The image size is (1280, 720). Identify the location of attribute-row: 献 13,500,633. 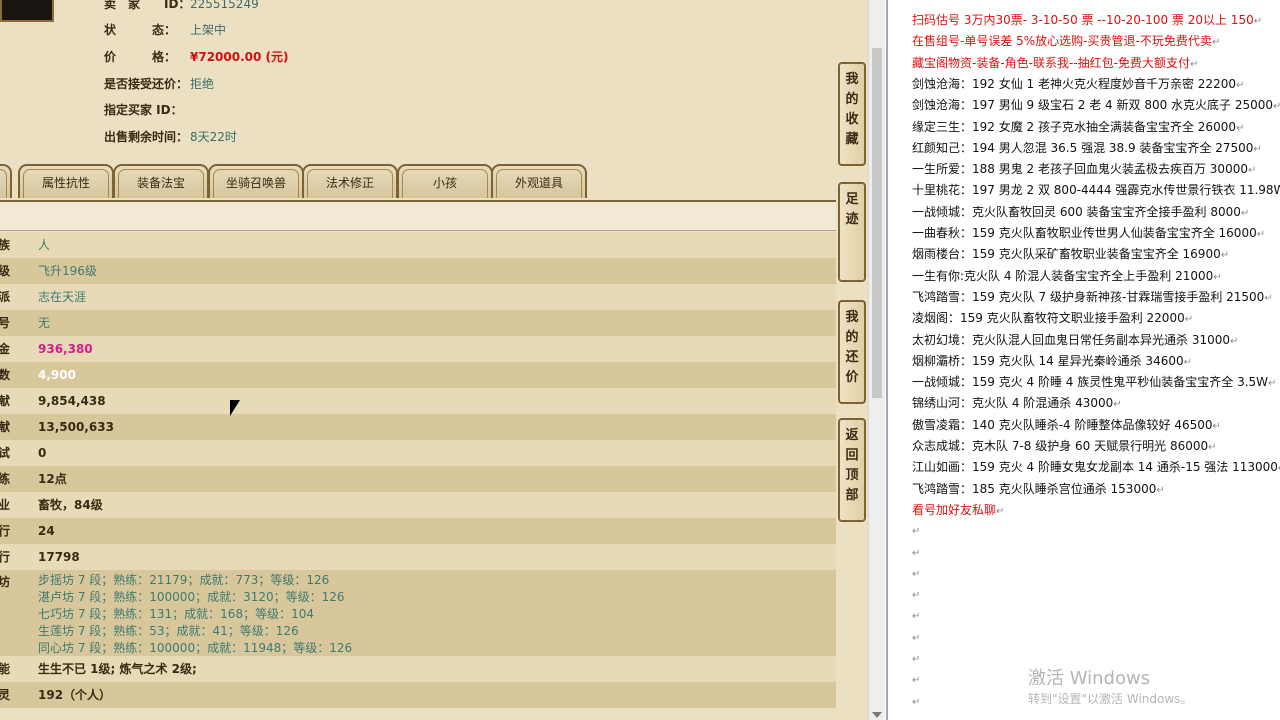
(418, 427).